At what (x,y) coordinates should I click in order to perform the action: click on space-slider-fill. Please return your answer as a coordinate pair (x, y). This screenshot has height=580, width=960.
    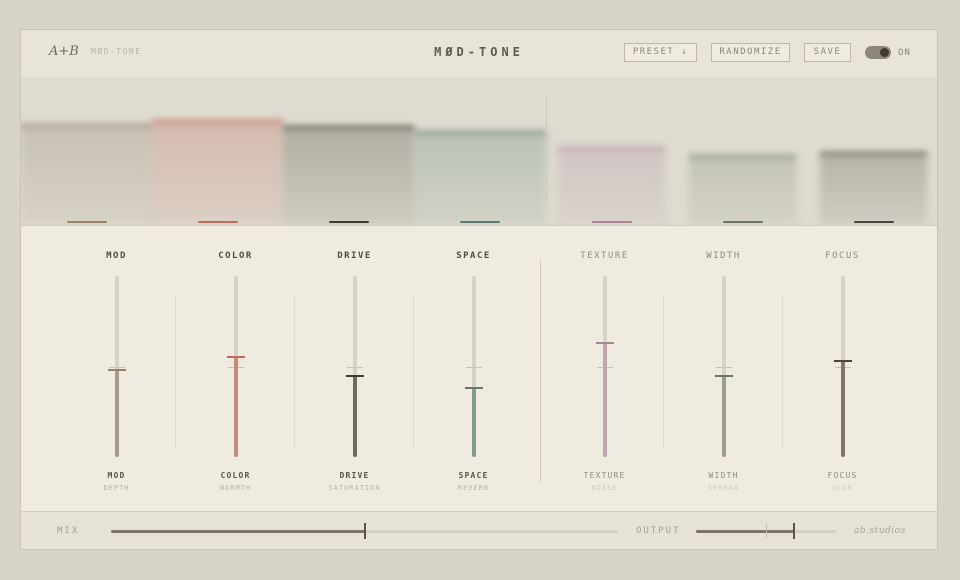
    Looking at the image, I should click on (474, 422).